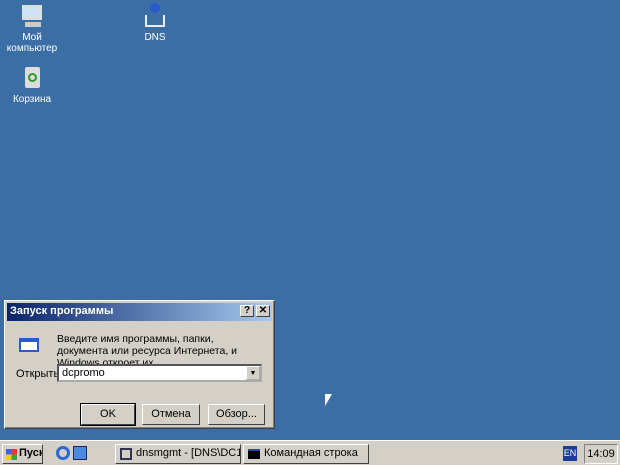  What do you see at coordinates (601, 454) in the screenshot?
I see `clock: 14:09` at bounding box center [601, 454].